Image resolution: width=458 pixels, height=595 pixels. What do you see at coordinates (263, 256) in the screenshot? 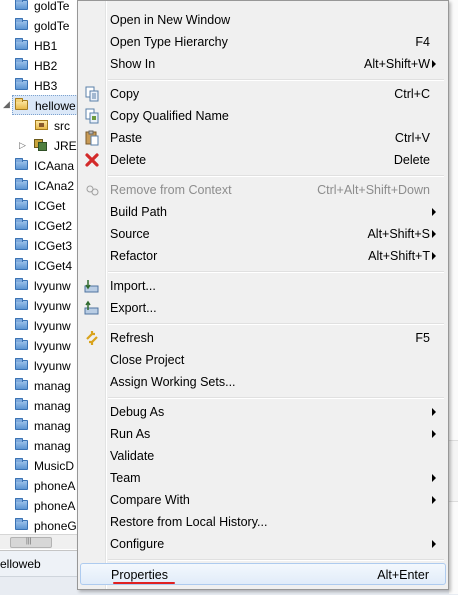
I see `menu-item-refactor: Refactor Alt+Shift+T` at bounding box center [263, 256].